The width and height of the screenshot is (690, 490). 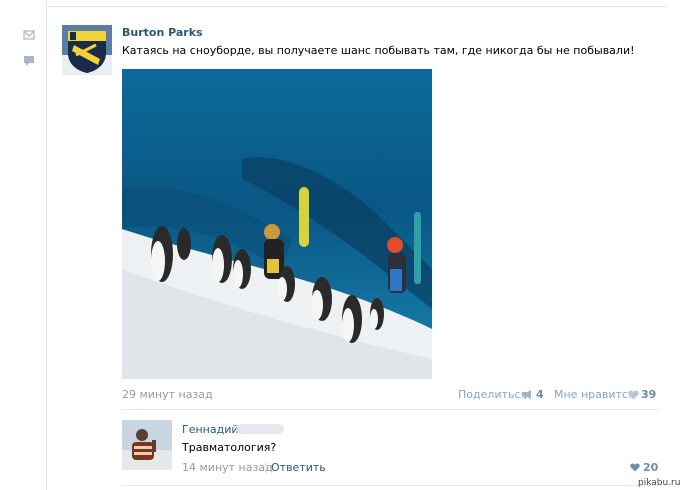 What do you see at coordinates (540, 394) in the screenshot?
I see `share-count: 4` at bounding box center [540, 394].